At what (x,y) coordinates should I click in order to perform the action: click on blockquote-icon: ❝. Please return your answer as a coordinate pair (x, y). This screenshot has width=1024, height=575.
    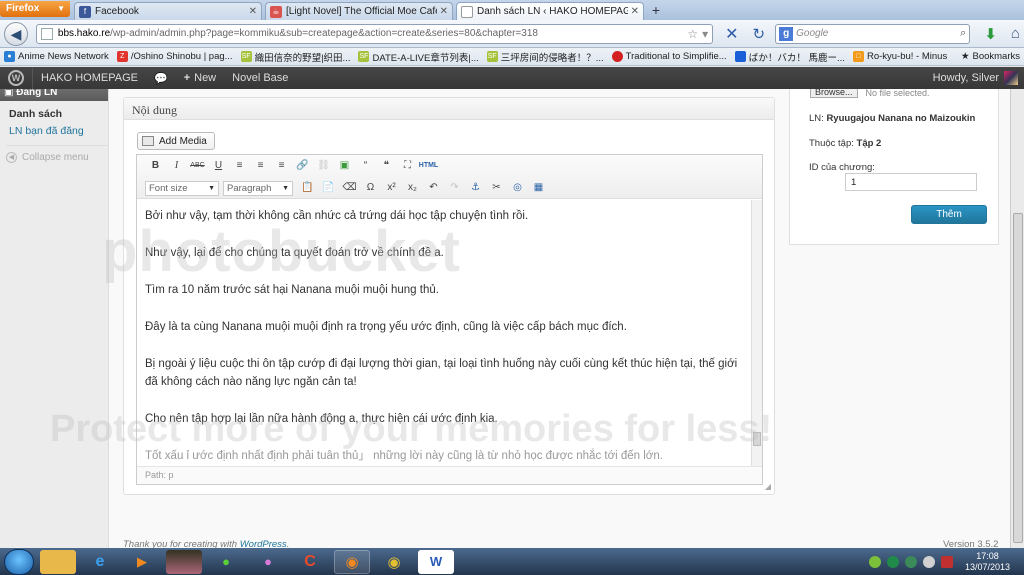
    Looking at the image, I should click on (386, 166).